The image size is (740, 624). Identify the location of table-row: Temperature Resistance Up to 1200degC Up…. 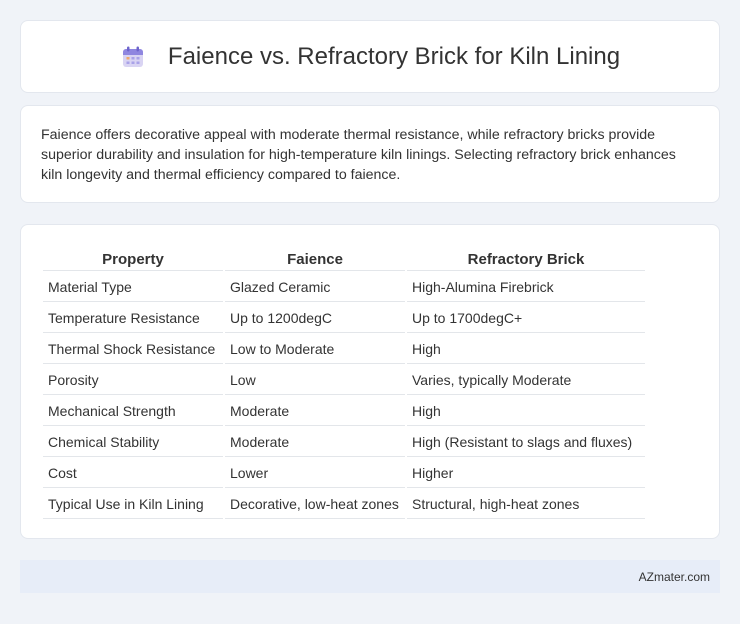
(344, 318).